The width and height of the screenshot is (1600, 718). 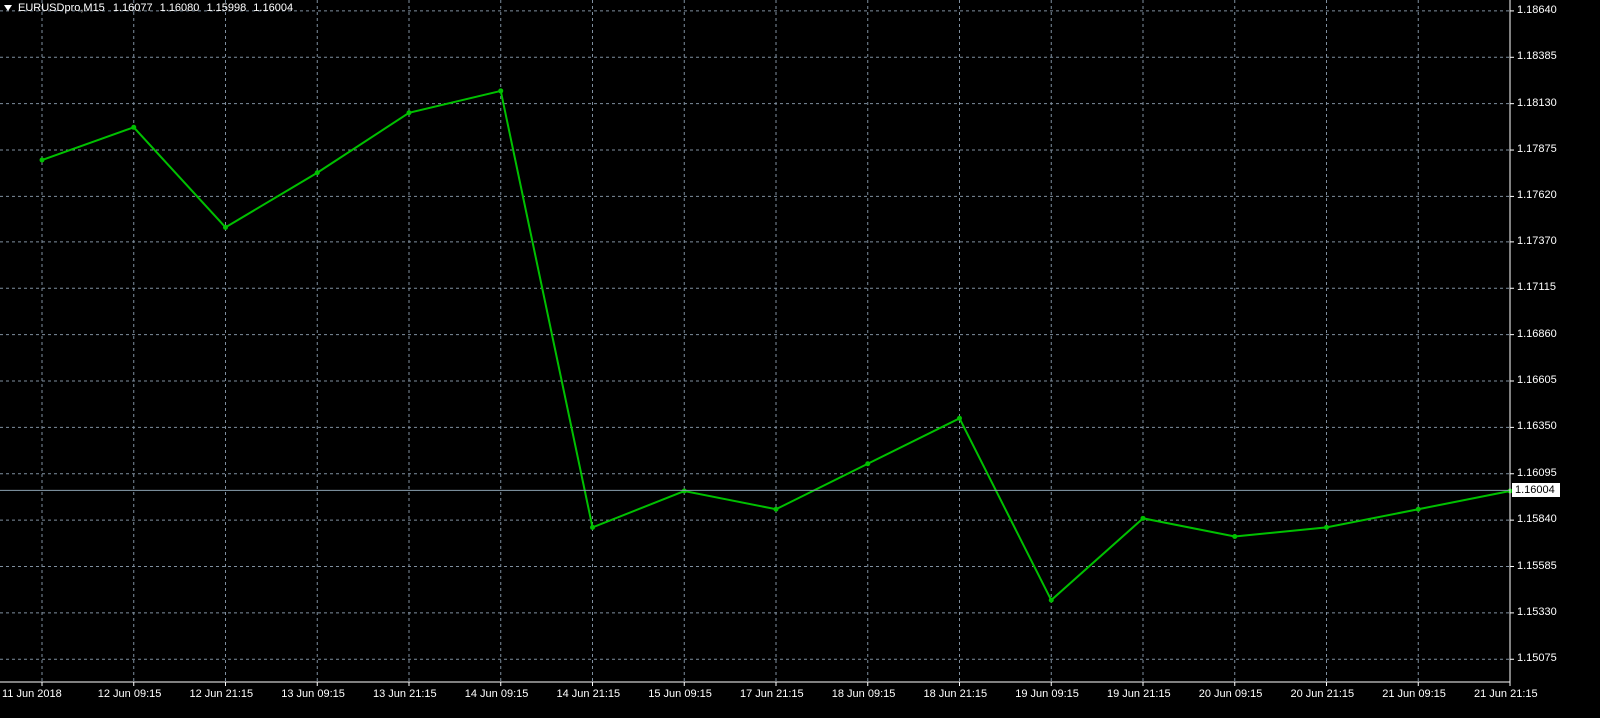 I want to click on dropdown-triangle-icon, so click(x=8, y=8).